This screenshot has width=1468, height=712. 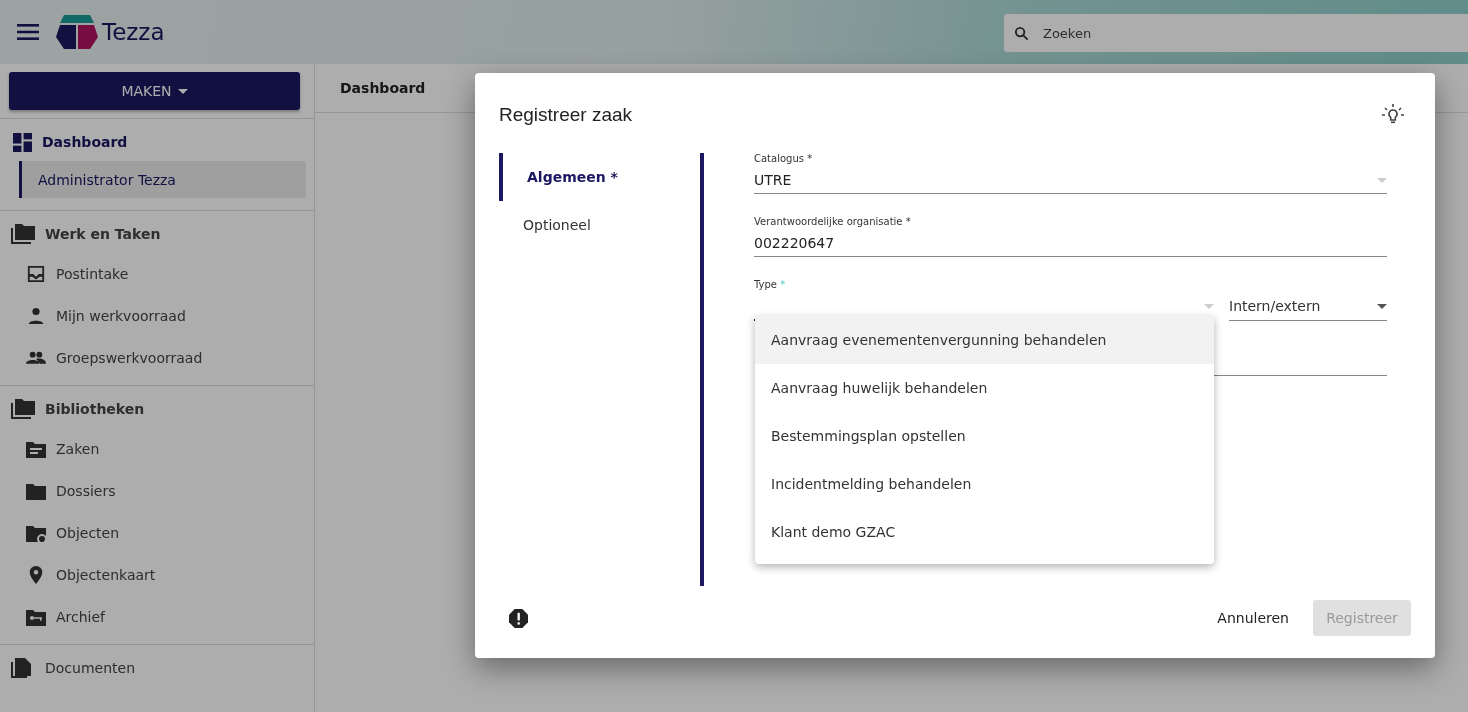 I want to click on search-icon, so click(x=1021, y=33).